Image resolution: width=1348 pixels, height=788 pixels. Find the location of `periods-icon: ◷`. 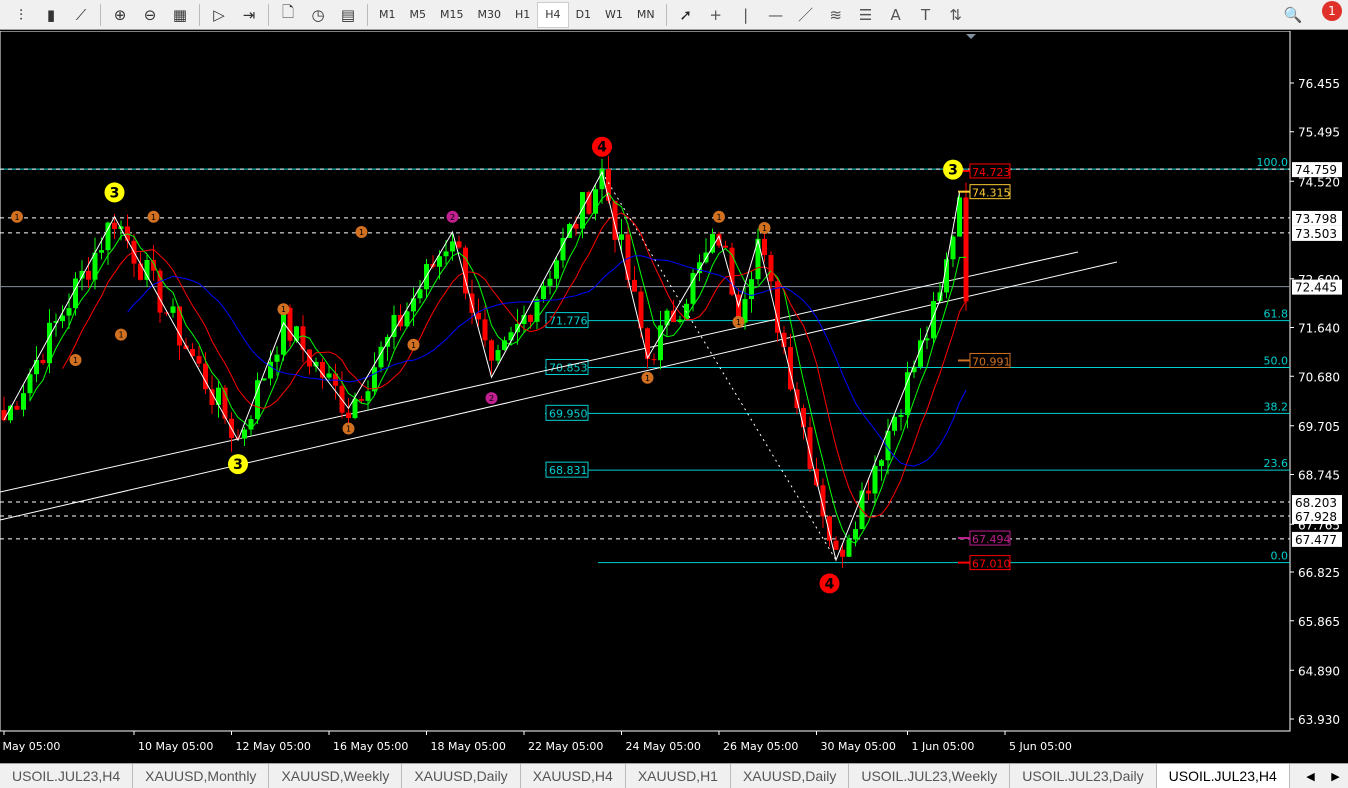

periods-icon: ◷ is located at coordinates (318, 15).